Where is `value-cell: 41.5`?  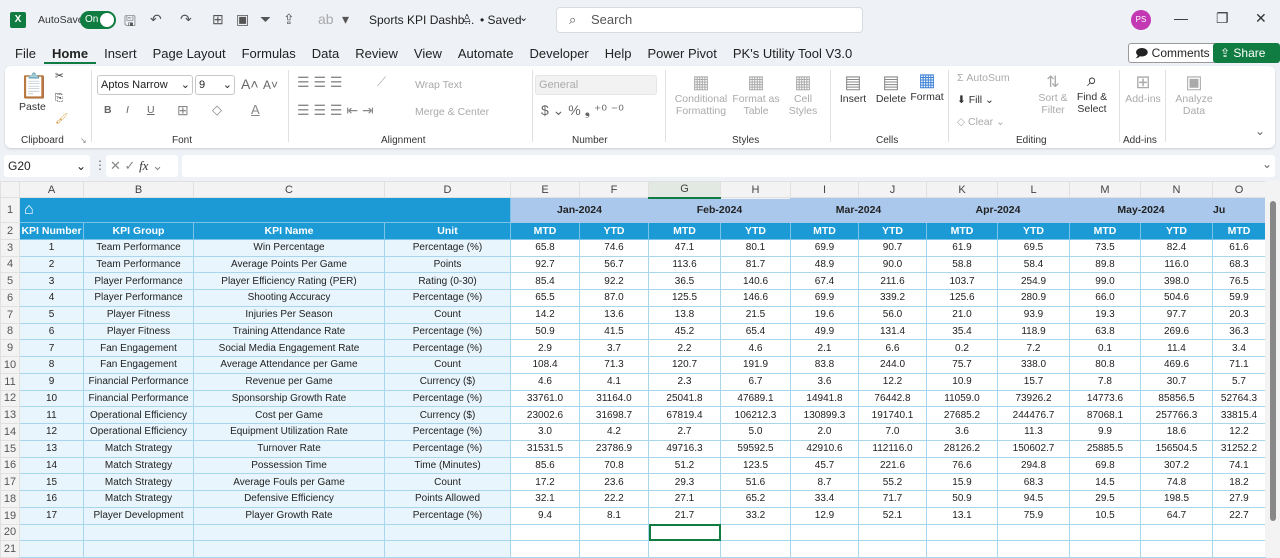 value-cell: 41.5 is located at coordinates (614, 331).